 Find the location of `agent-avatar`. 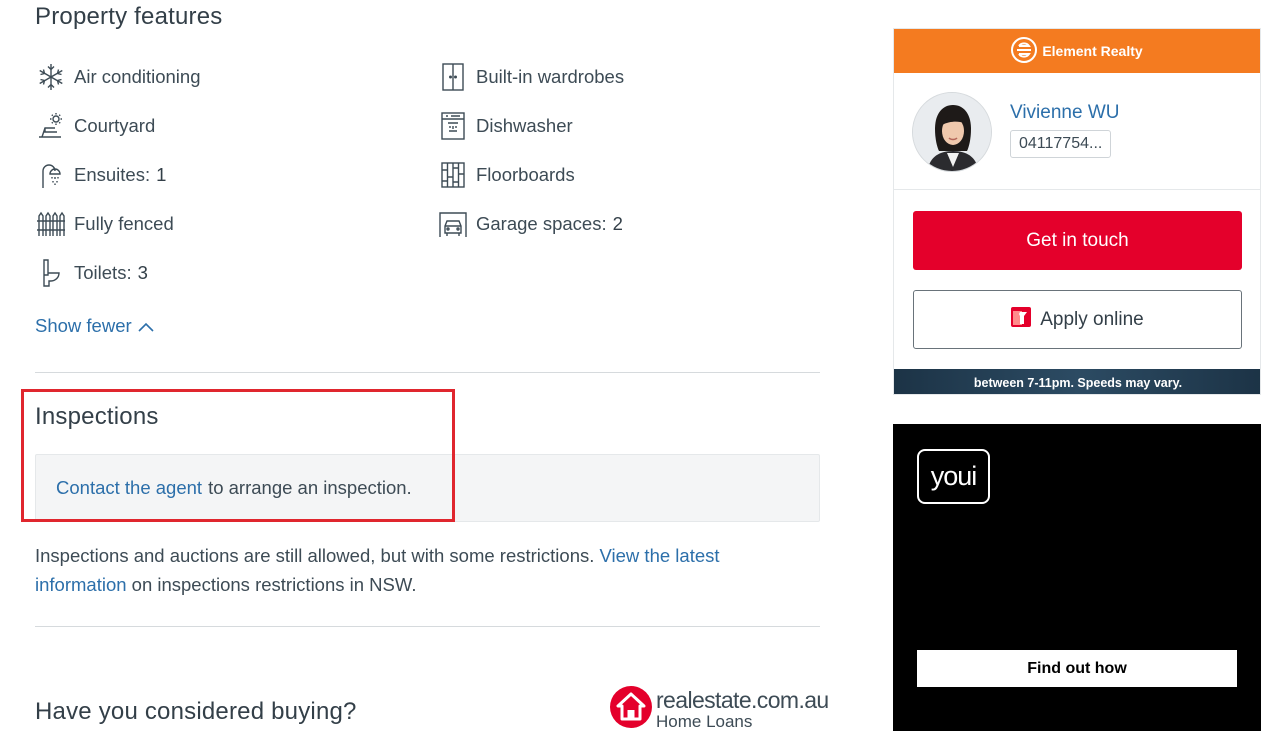

agent-avatar is located at coordinates (952, 132).